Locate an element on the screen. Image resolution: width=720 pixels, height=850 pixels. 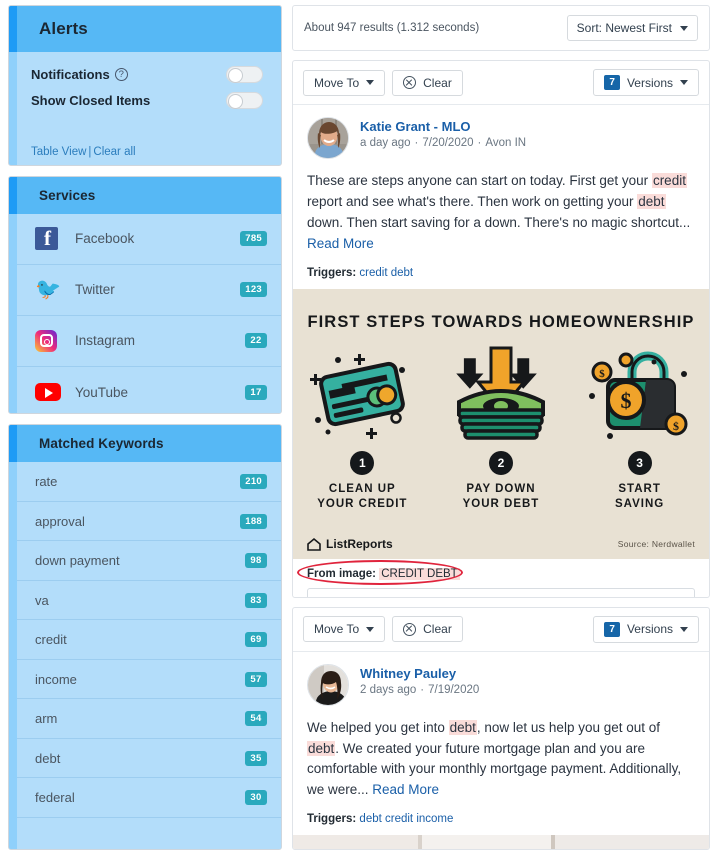
sidebar-item-twitter: 🐦 Twitter 123 is located at coordinates (149, 290).